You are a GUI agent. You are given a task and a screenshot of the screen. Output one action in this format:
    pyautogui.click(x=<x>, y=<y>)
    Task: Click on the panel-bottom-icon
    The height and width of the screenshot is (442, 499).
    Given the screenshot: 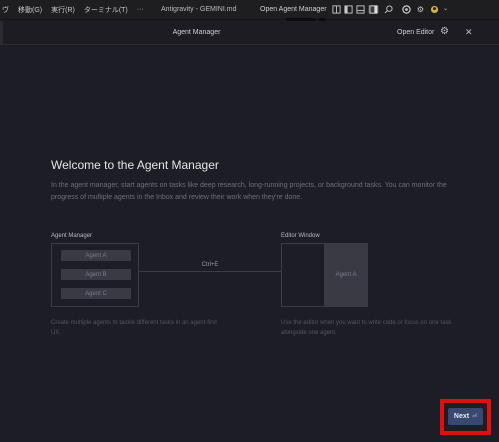 What is the action you would take?
    pyautogui.click(x=360, y=9)
    